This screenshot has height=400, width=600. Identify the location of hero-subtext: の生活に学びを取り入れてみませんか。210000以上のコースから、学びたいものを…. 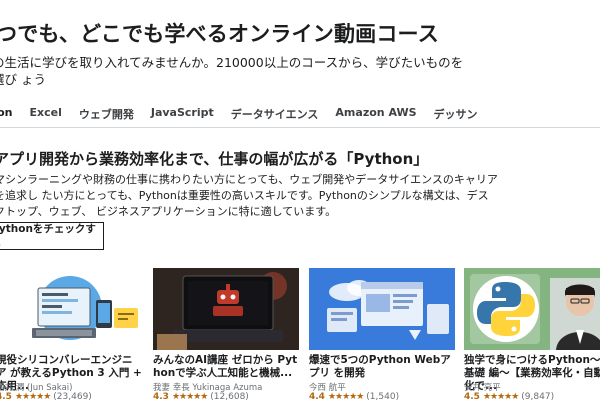
(232, 71).